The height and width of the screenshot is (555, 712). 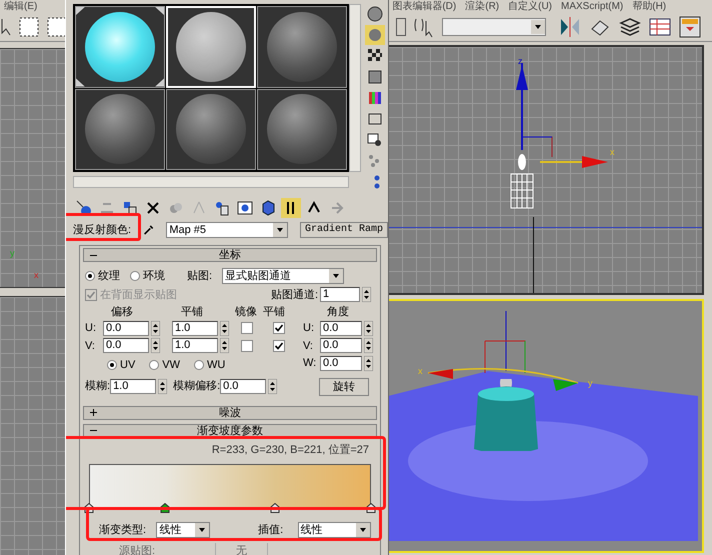 I want to click on map-type-button: Gradient Ramp, so click(x=344, y=230).